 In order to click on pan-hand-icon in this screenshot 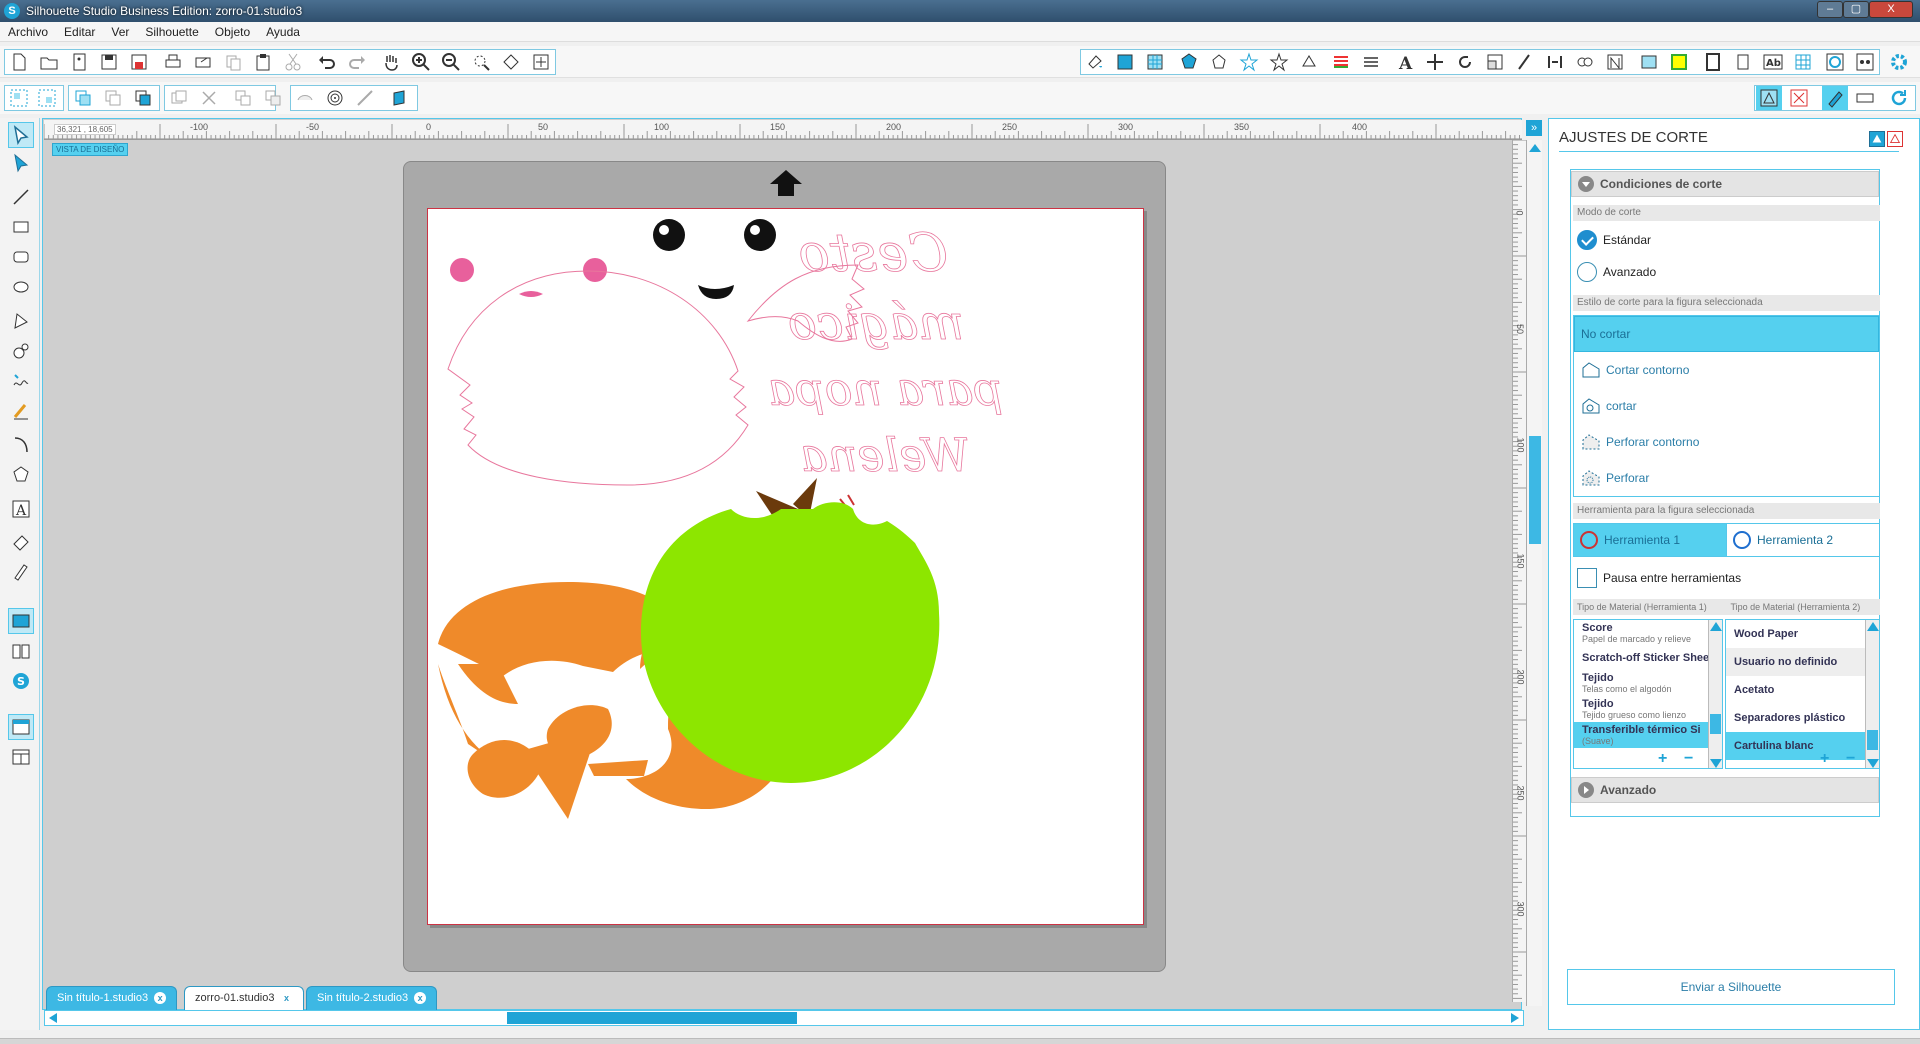, I will do `click(391, 62)`.